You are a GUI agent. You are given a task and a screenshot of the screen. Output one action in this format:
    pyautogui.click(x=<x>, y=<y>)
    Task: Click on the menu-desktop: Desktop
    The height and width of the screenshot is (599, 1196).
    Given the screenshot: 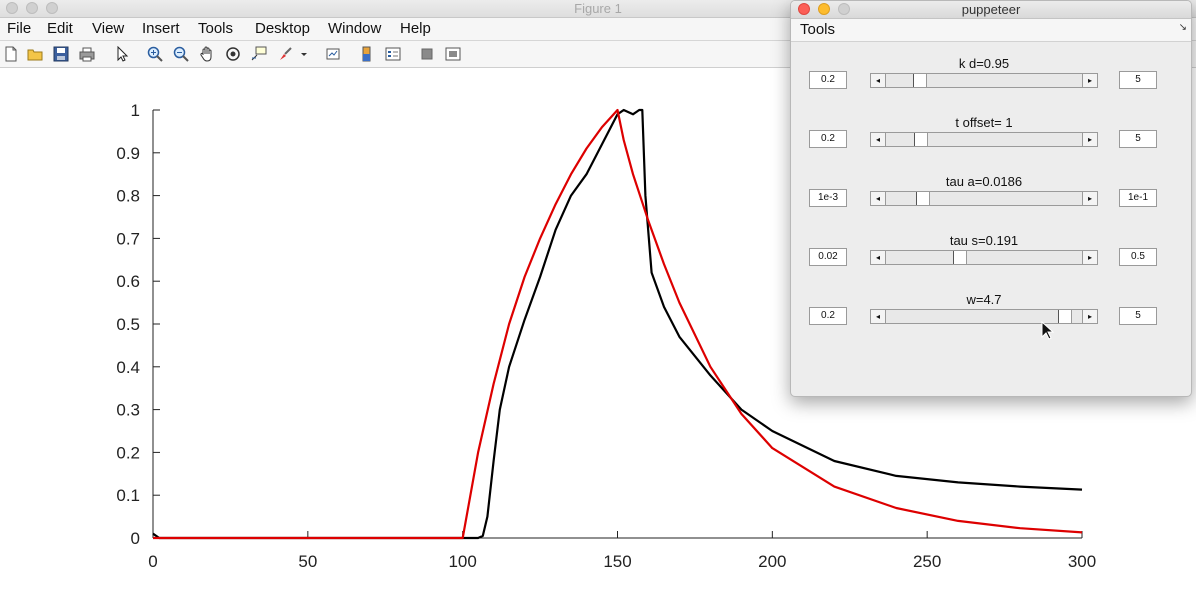 What is the action you would take?
    pyautogui.click(x=282, y=28)
    